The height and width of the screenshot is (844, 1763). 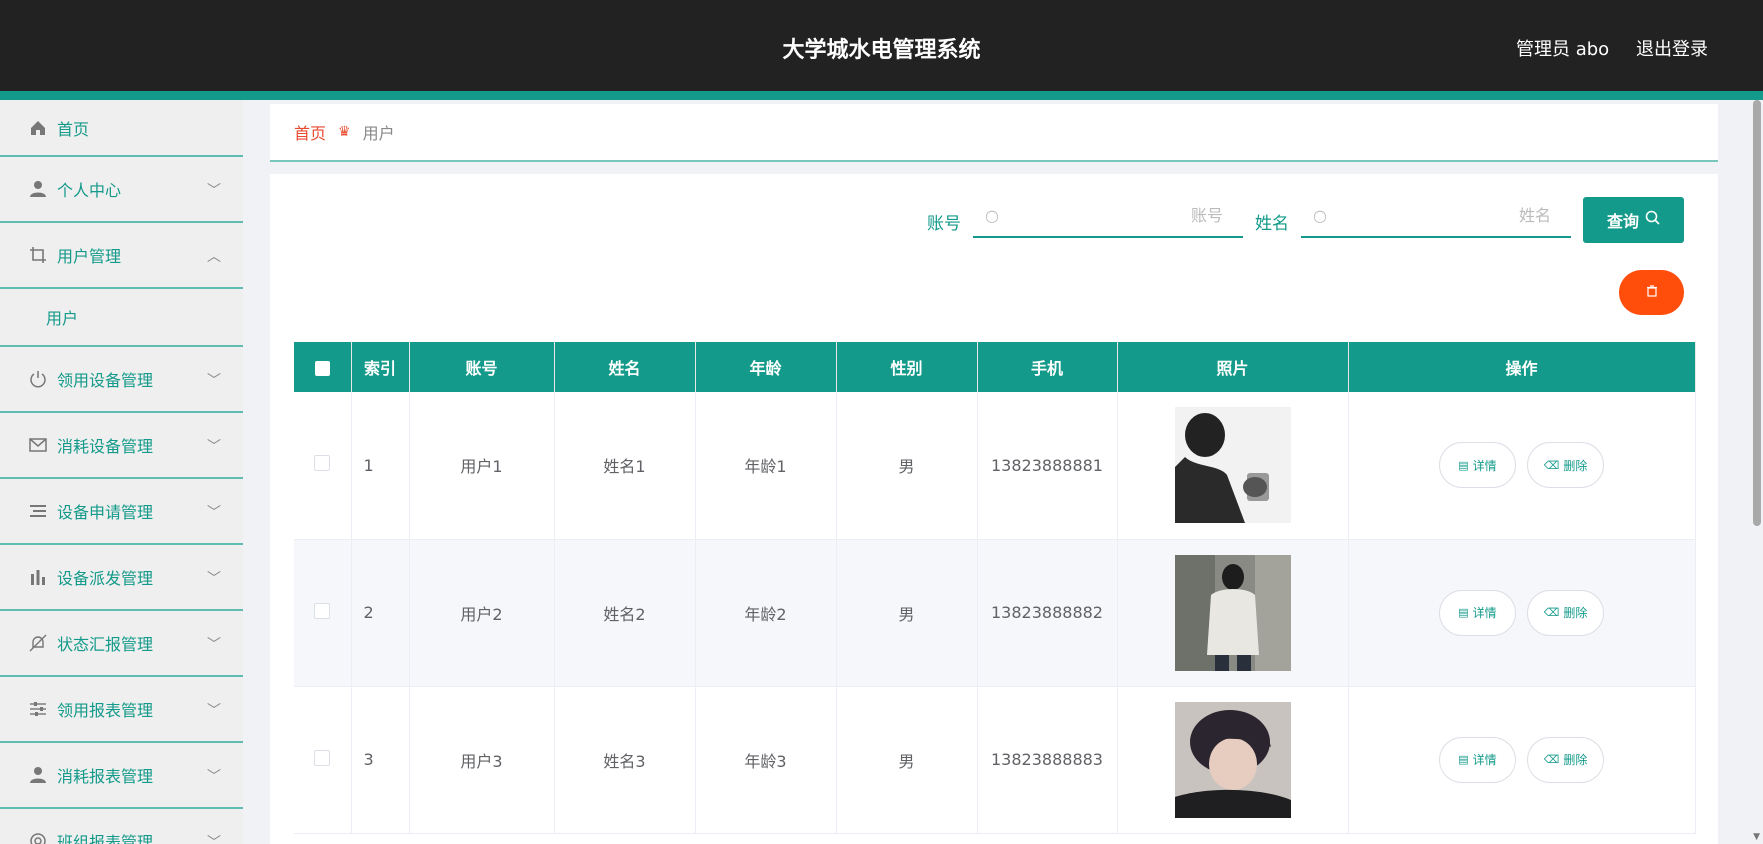 I want to click on sidebar-item-borrow-device: 领用设备管理 ﹀, so click(x=121, y=380).